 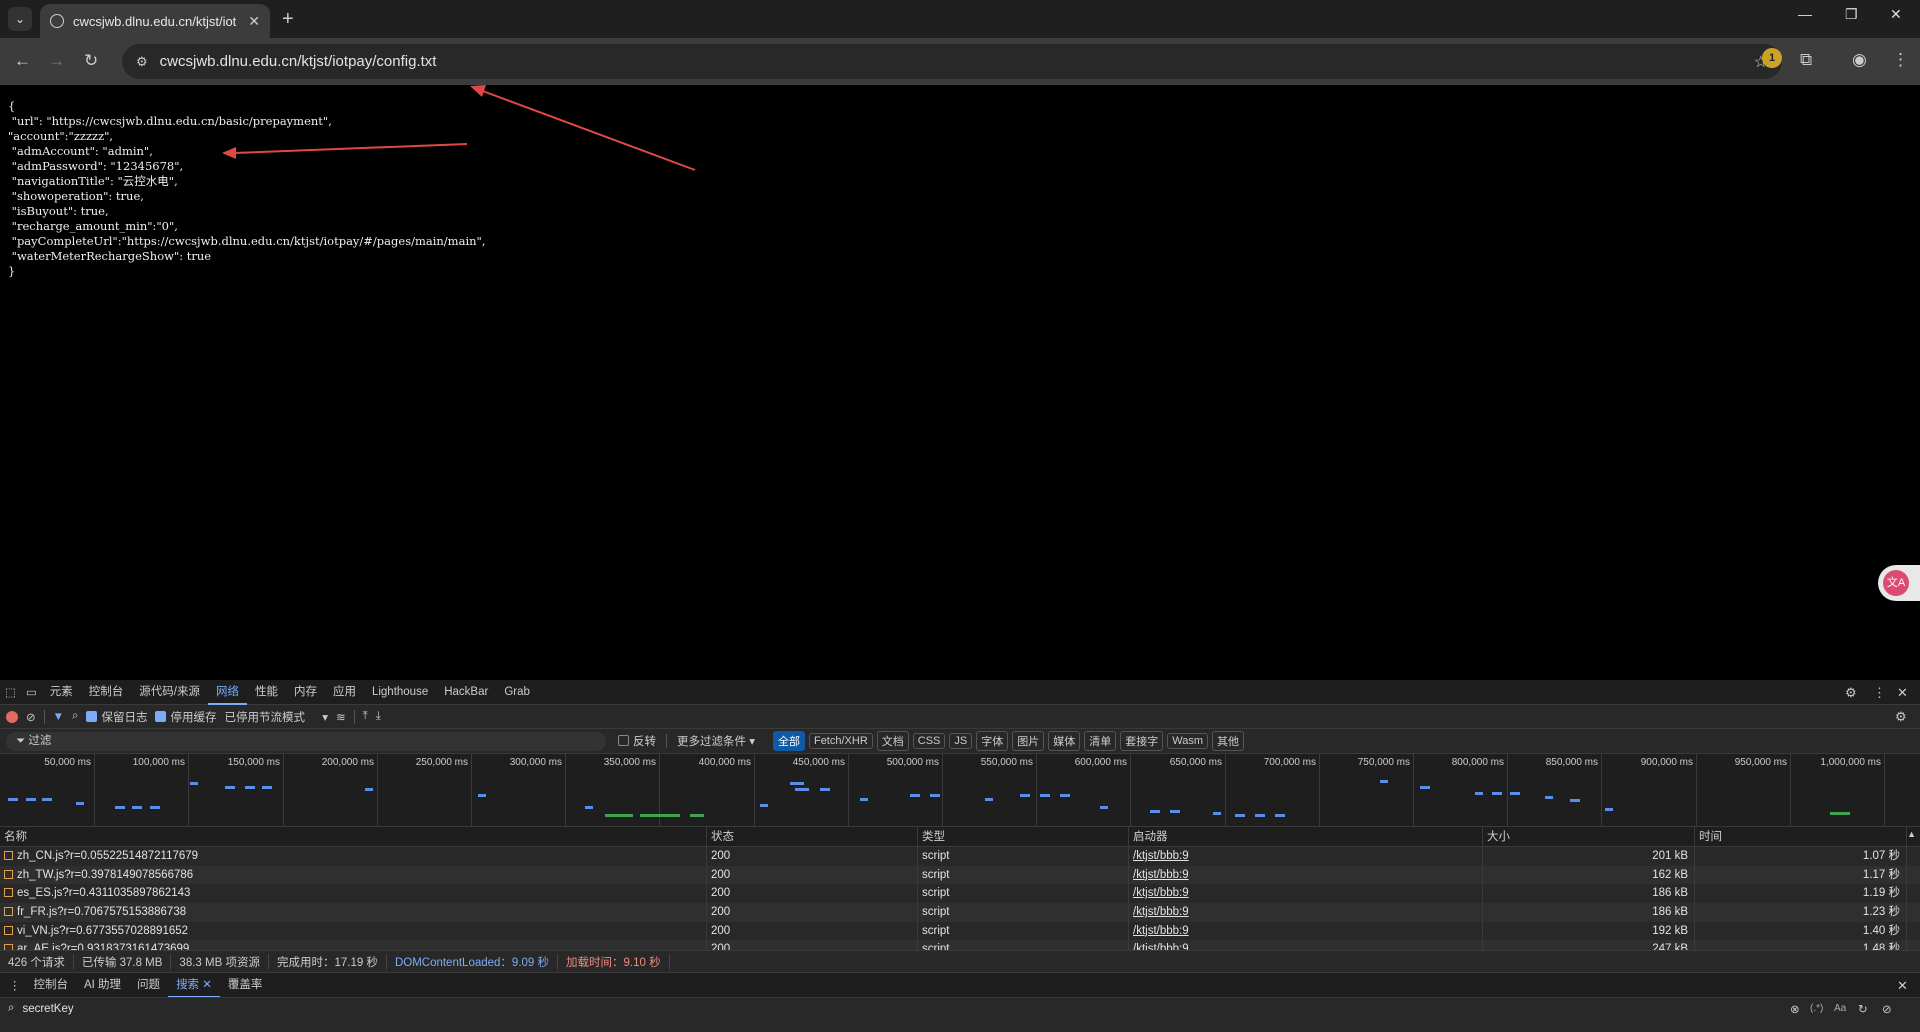 I want to click on tab-memory: 内存, so click(x=305, y=692).